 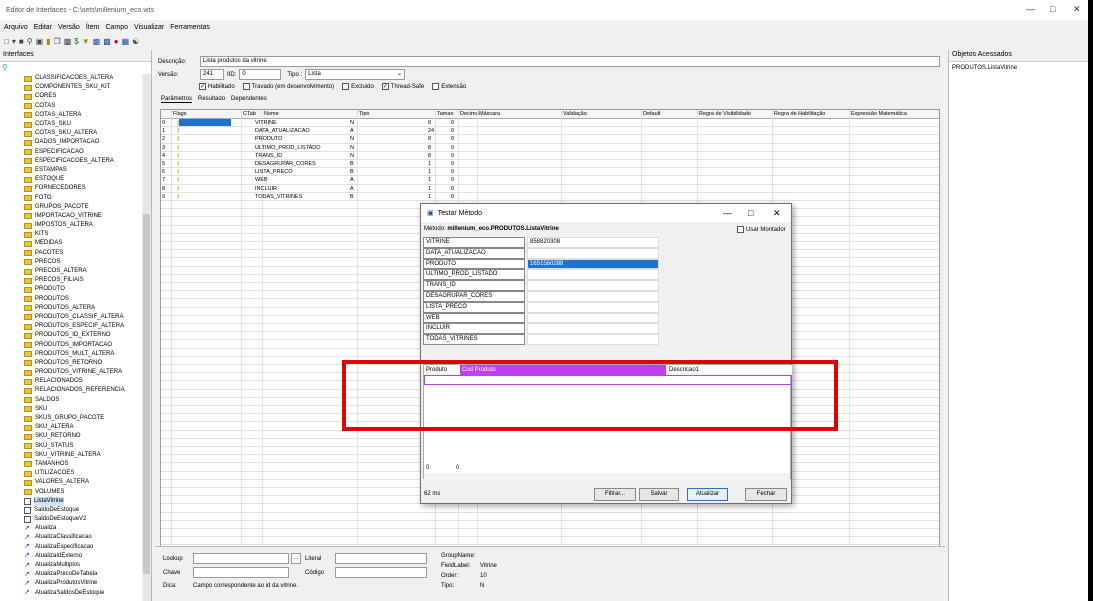 What do you see at coordinates (607, 476) in the screenshot?
I see `result-hscrollbar` at bounding box center [607, 476].